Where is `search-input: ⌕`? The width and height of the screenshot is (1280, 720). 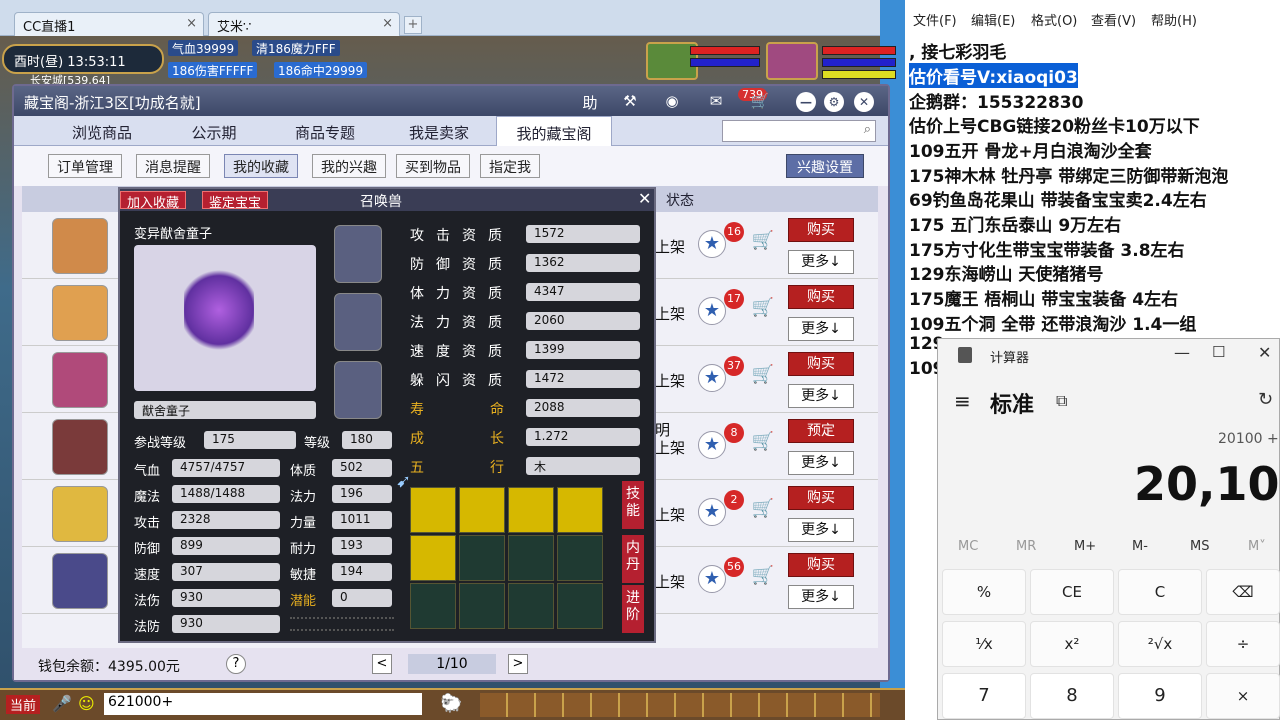
search-input: ⌕ is located at coordinates (799, 131).